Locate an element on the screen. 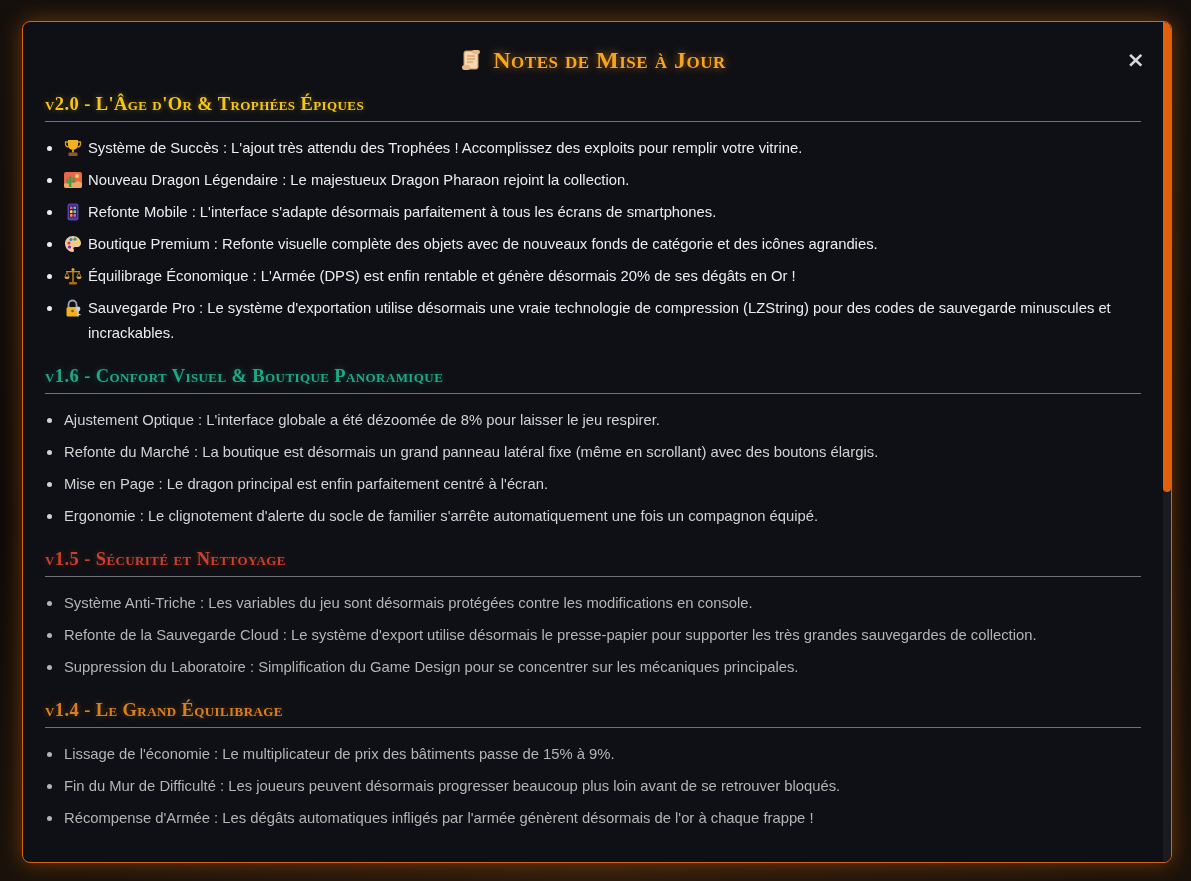 The image size is (1191, 881). note-text: Suppression du Laboratoire : Simplification du Game Design pour se concentrer sur les mécaniques principales. is located at coordinates (432, 667).